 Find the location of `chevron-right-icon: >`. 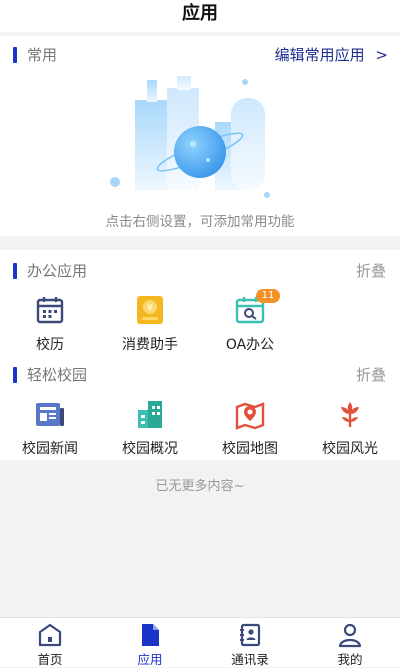

chevron-right-icon: > is located at coordinates (381, 55).